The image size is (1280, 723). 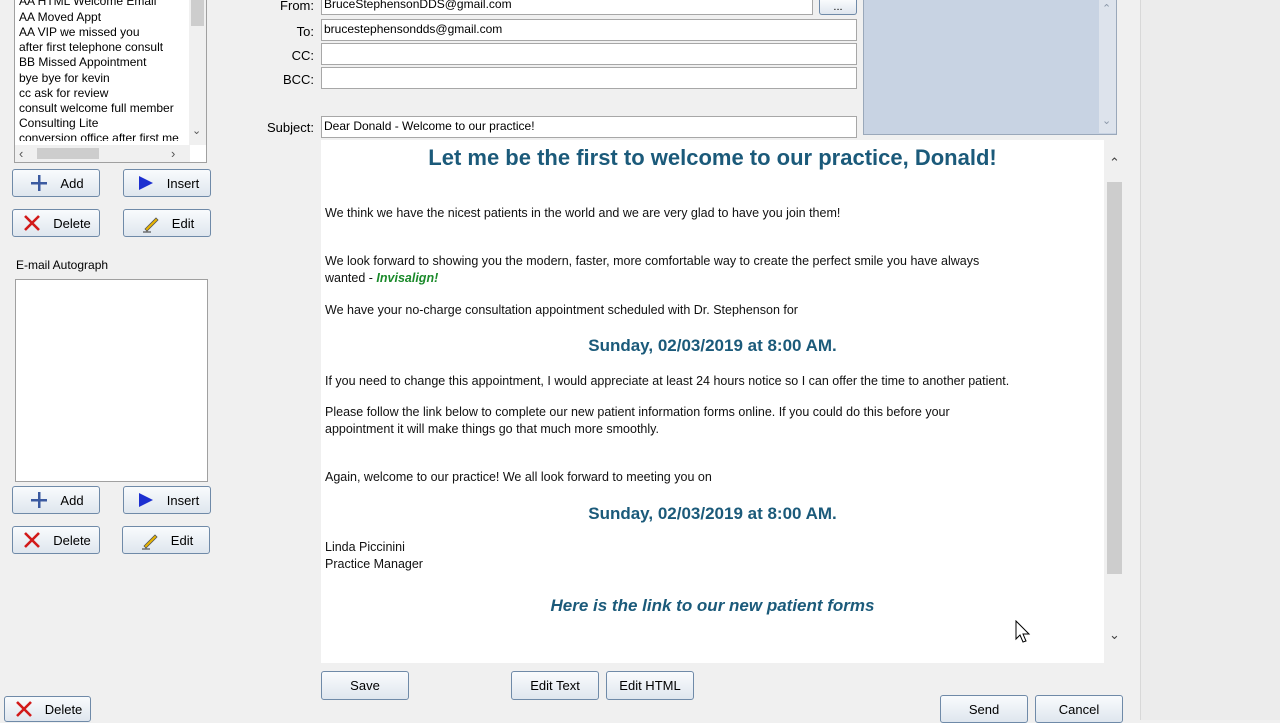 What do you see at coordinates (351, 278) in the screenshot?
I see `paragraph-text: wanted -` at bounding box center [351, 278].